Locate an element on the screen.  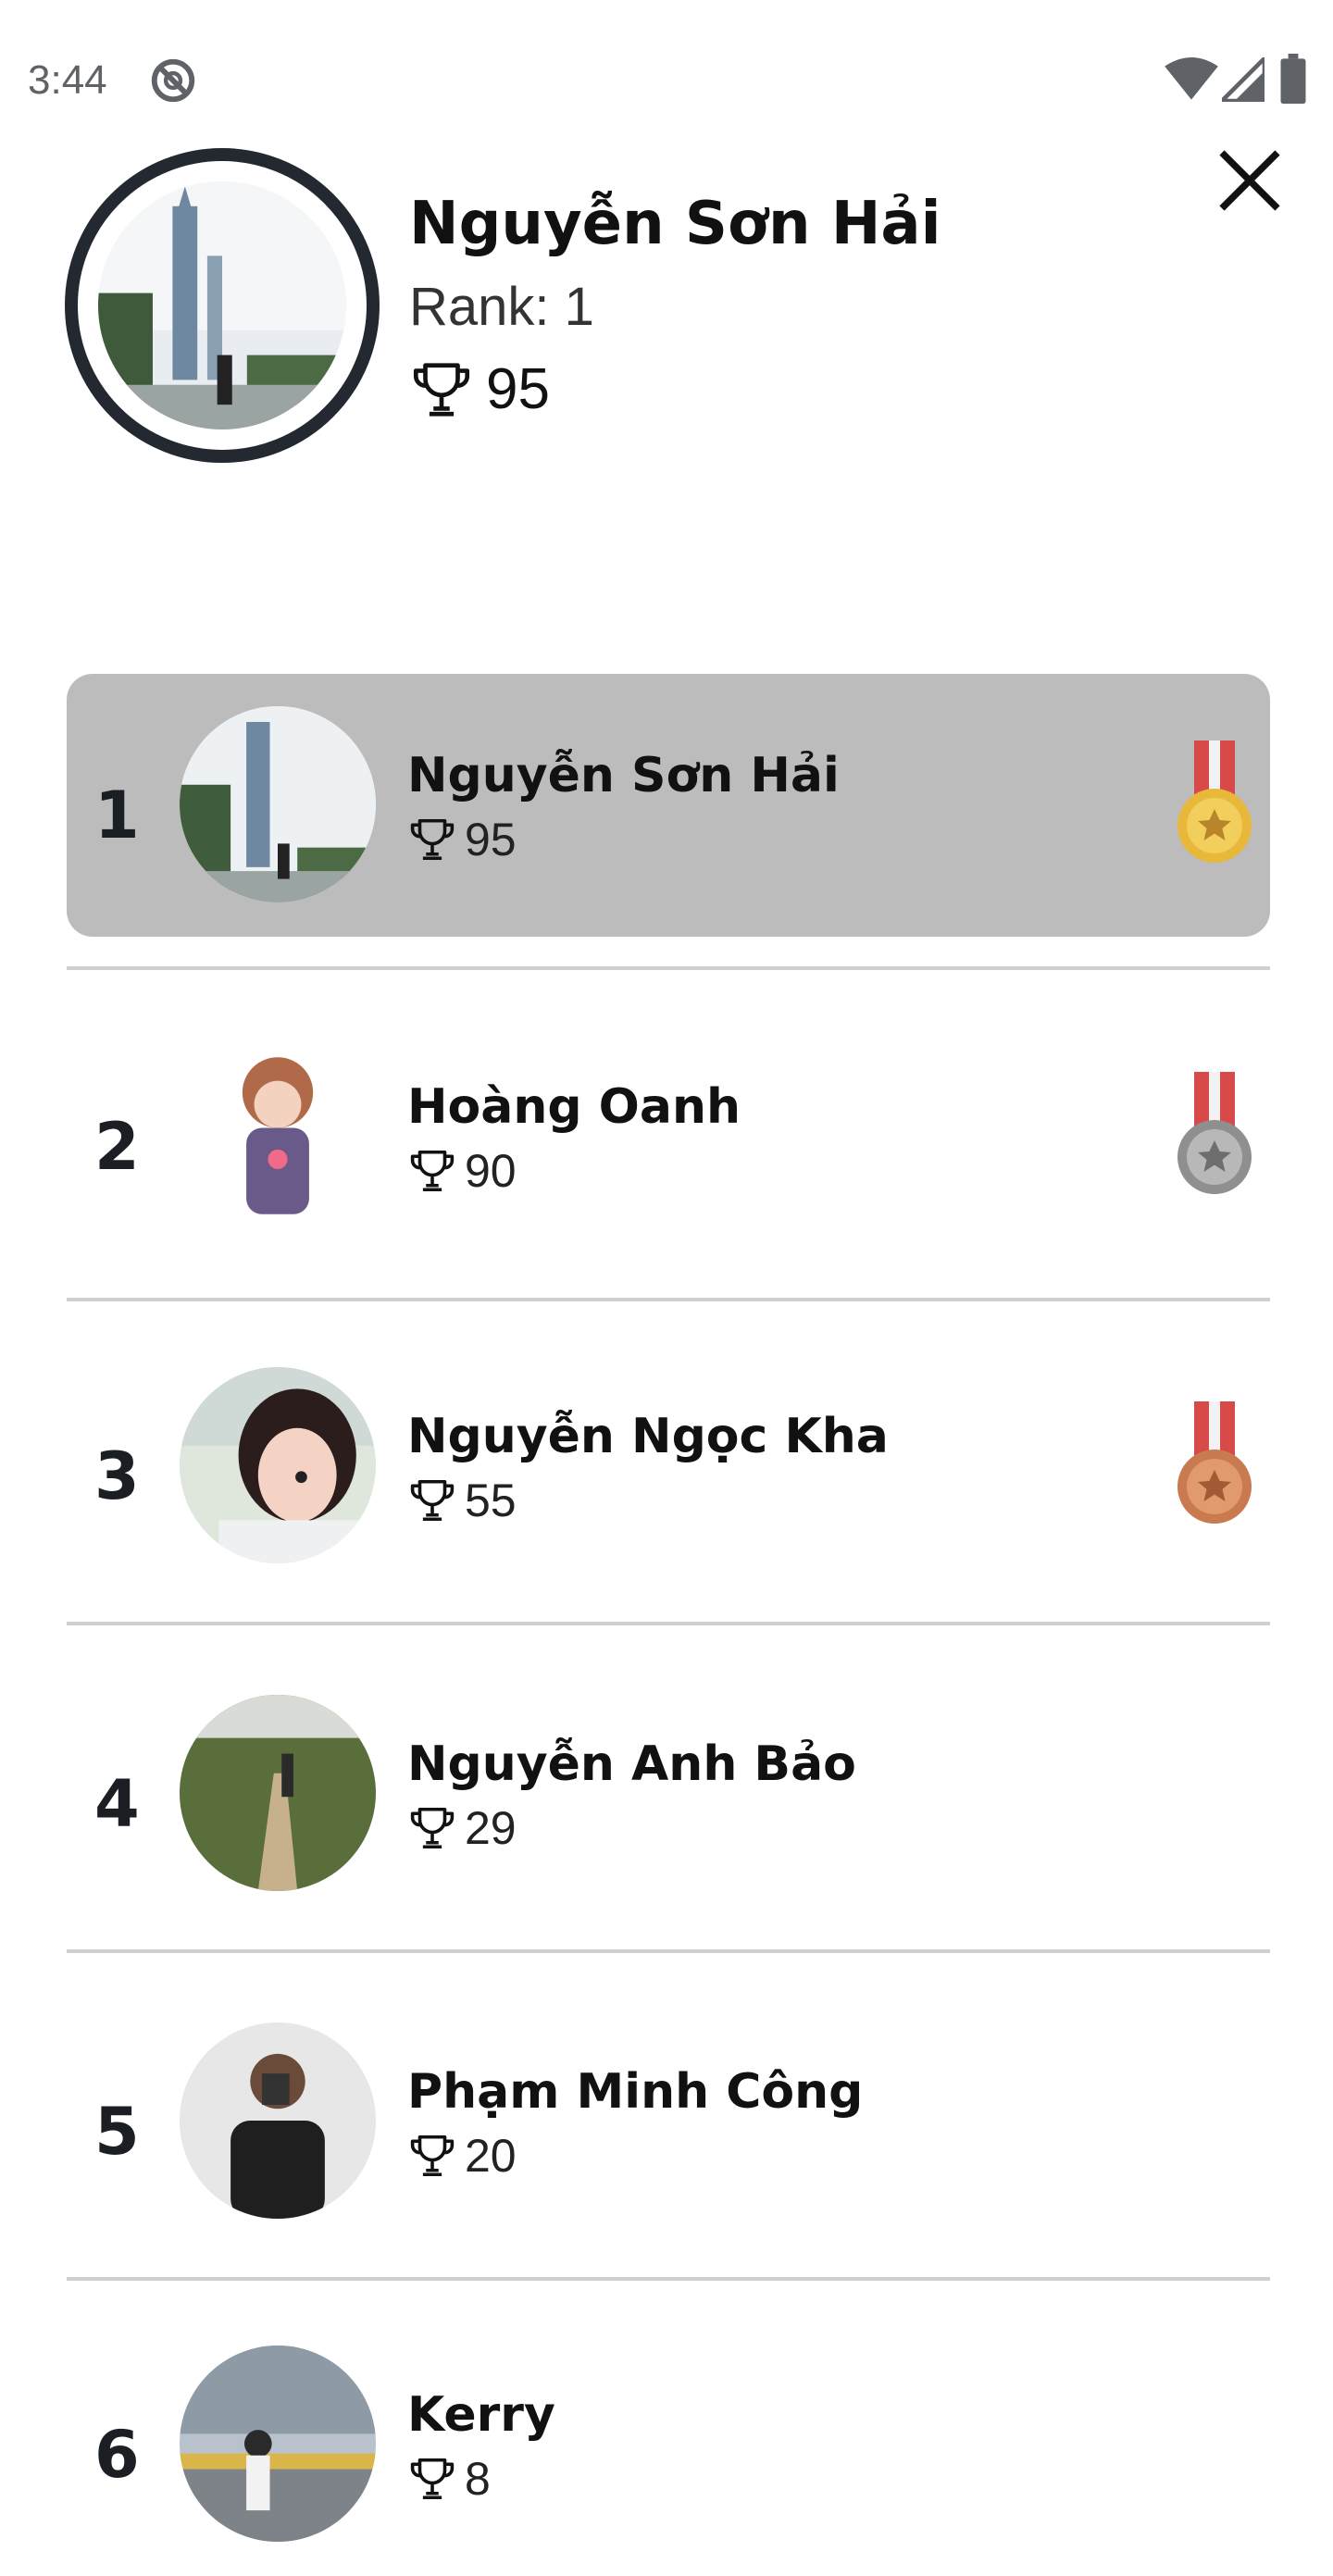
silver-medal-icon is located at coordinates (1214, 1133).